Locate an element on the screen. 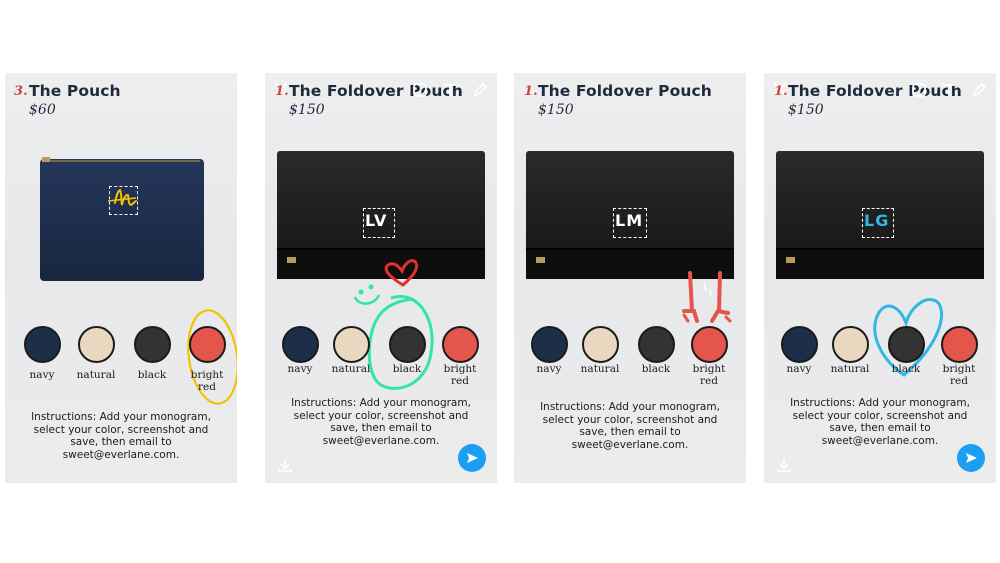 The width and height of the screenshot is (1000, 563). monogram-text: LM is located at coordinates (629, 220).